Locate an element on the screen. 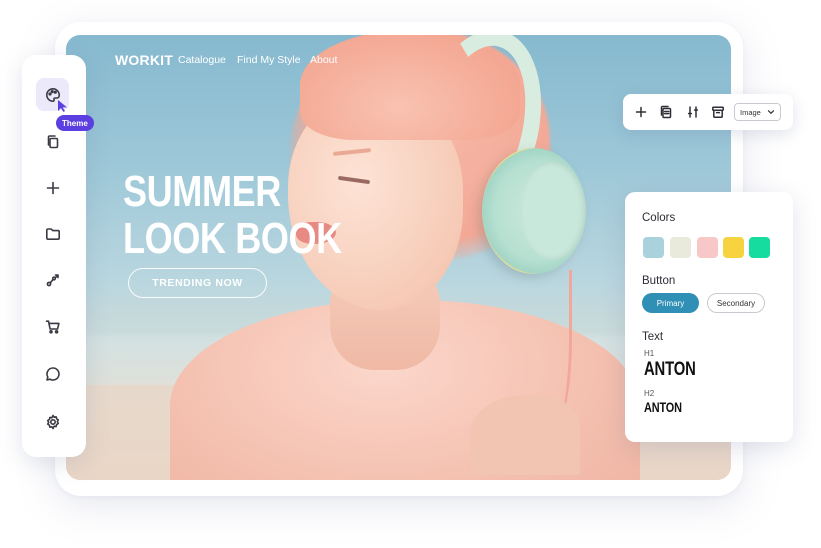 This screenshot has height=548, width=821. tool-chat is located at coordinates (52, 373).